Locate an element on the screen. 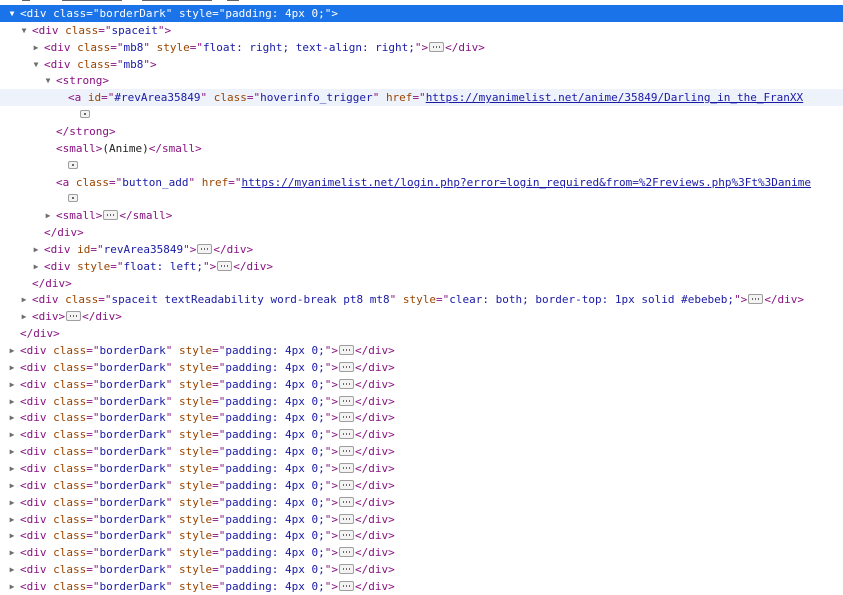  attr-name: style is located at coordinates (195, 468).